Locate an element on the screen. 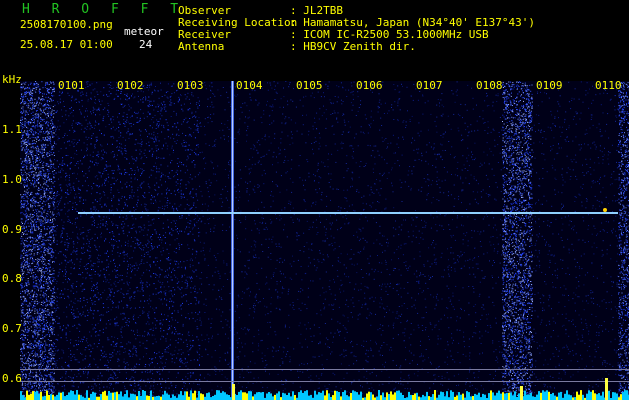 The width and height of the screenshot is (629, 400). carrier-line is located at coordinates (348, 213).